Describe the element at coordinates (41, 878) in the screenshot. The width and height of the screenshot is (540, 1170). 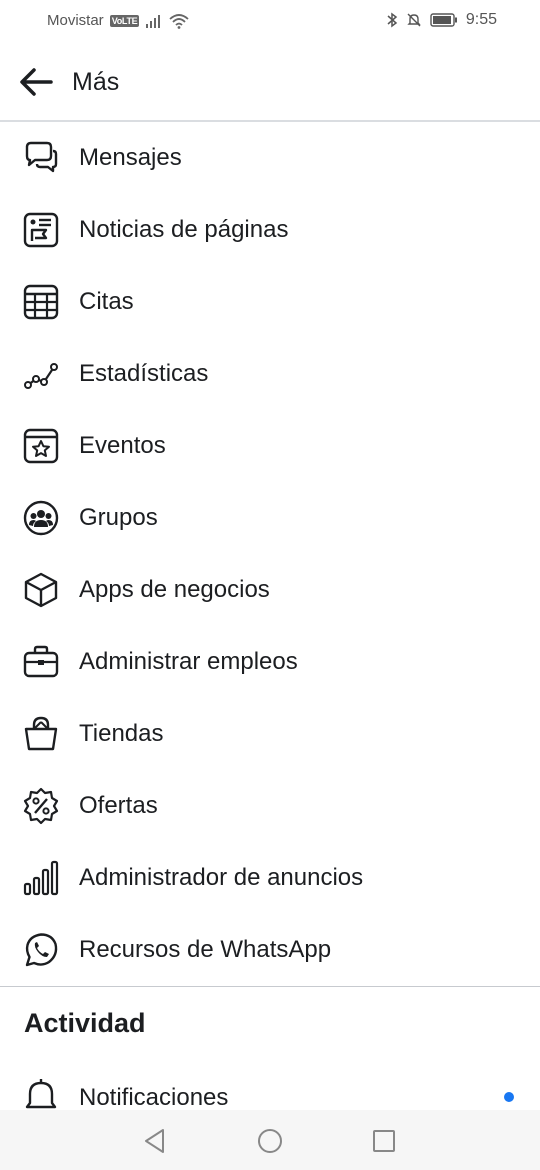
I see `ads-bar-chart-icon` at that location.